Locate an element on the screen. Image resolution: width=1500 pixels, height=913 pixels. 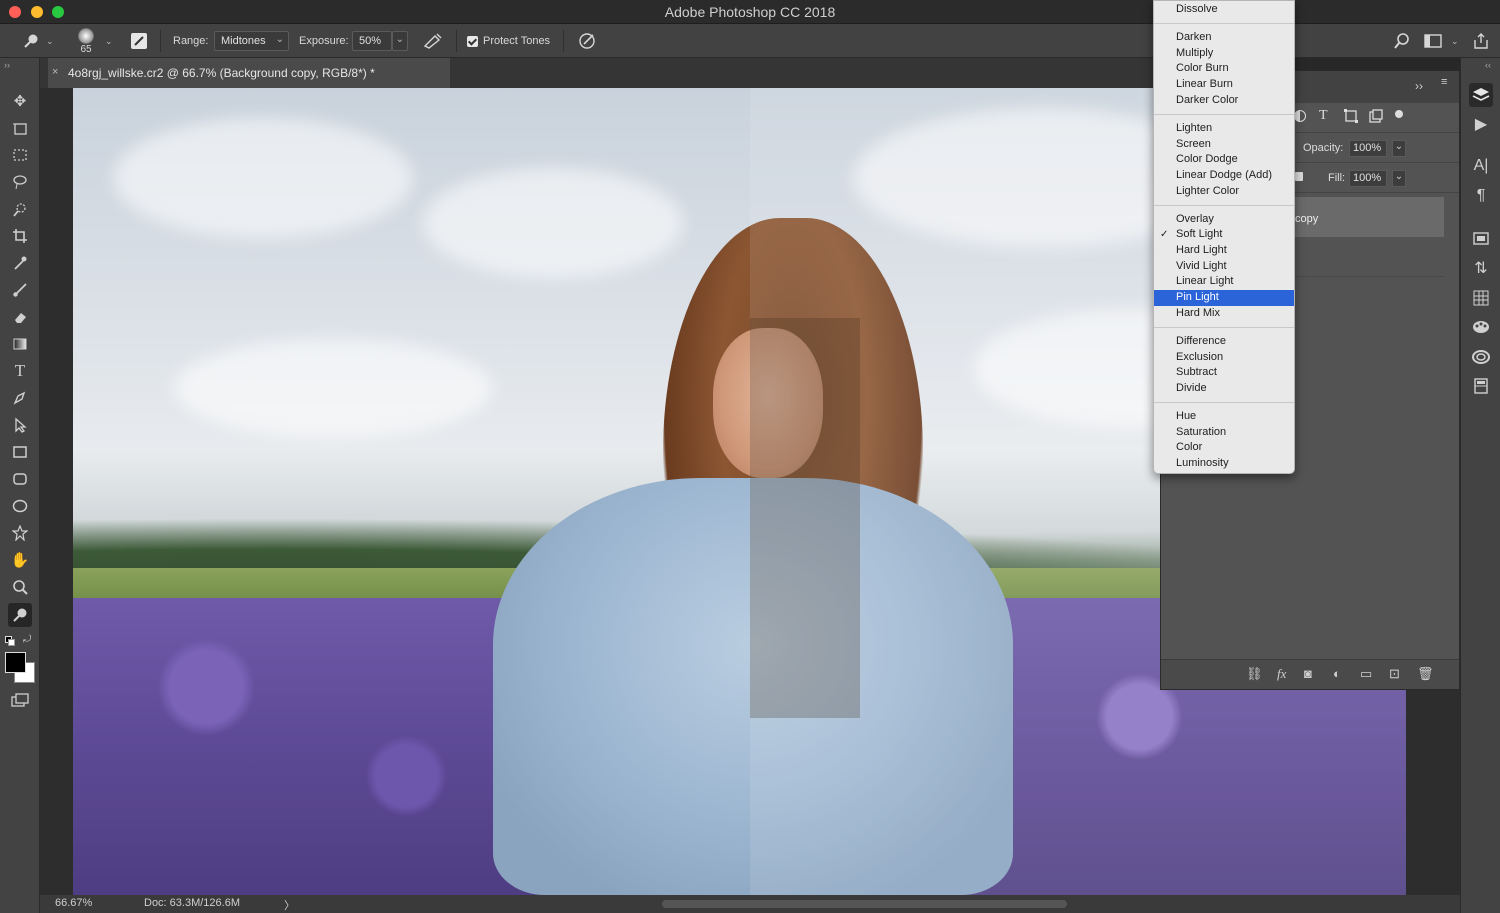
horizontal-scrollbar is located at coordinates (864, 904).